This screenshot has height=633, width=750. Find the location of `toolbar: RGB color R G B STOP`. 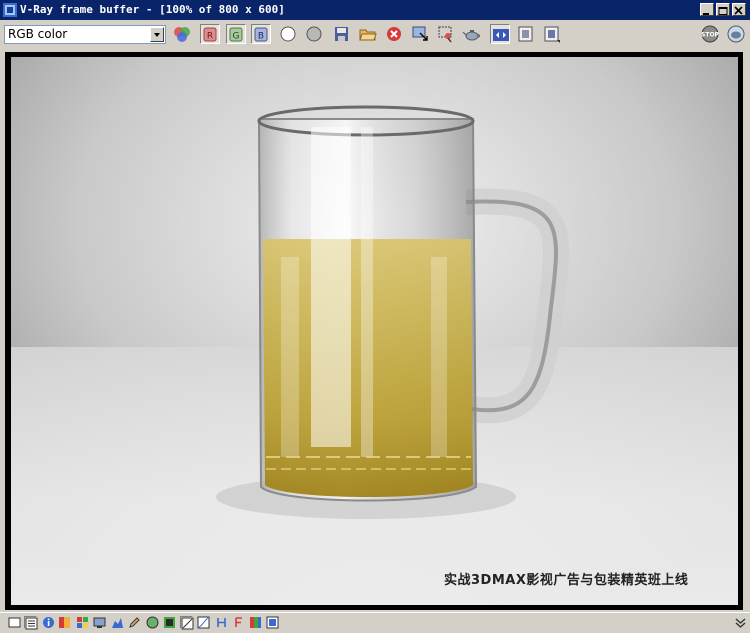

toolbar: RGB color R G B STOP is located at coordinates (375, 34).